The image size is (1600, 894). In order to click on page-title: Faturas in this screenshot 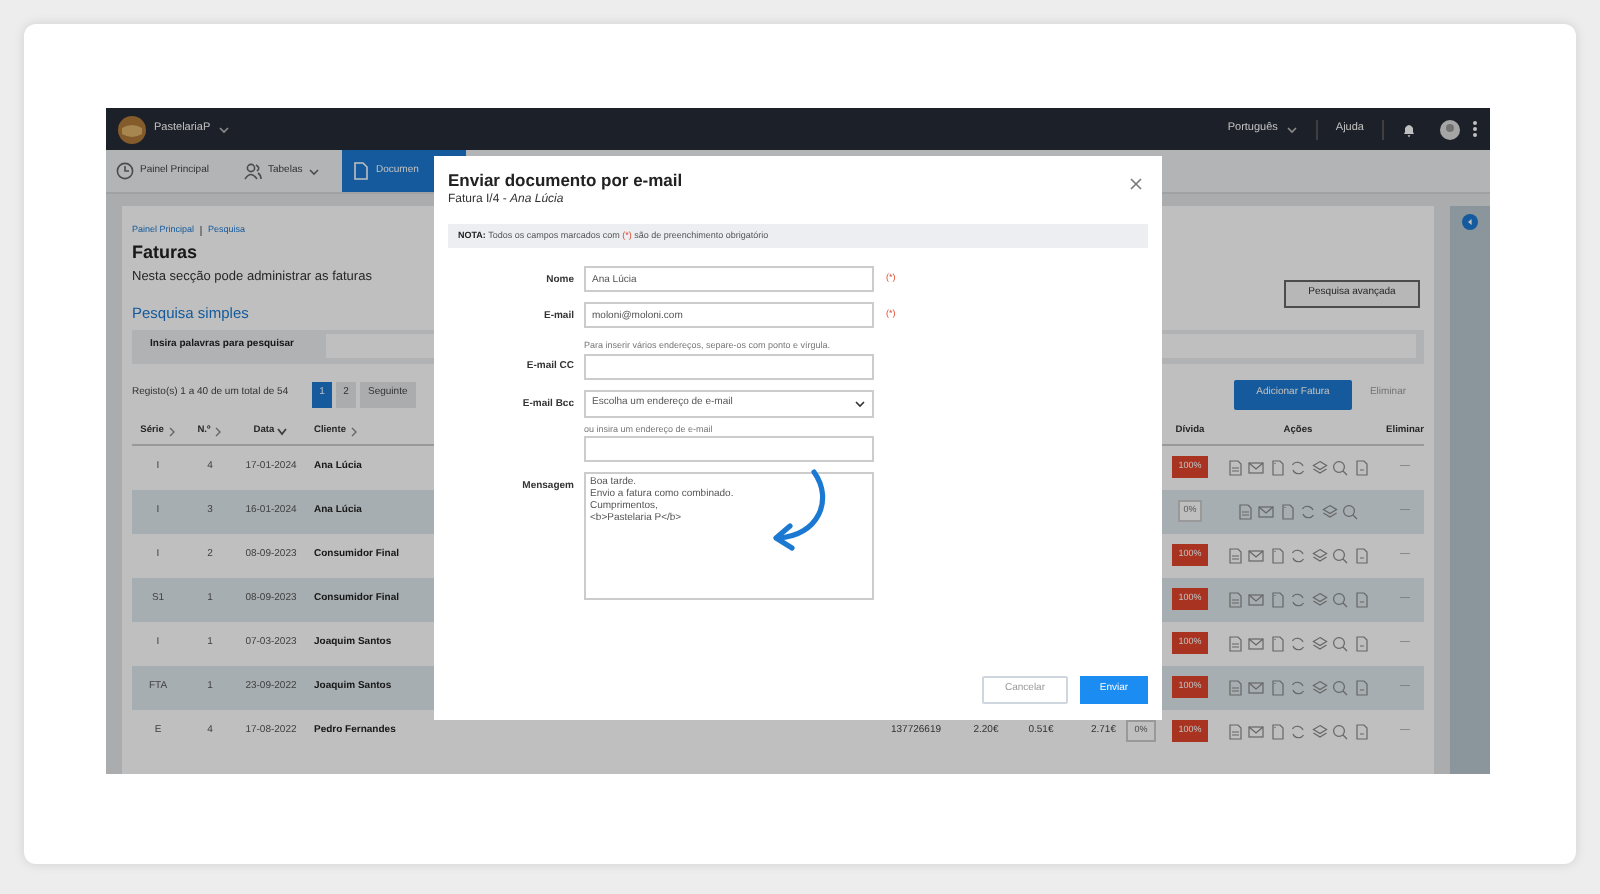, I will do `click(166, 253)`.